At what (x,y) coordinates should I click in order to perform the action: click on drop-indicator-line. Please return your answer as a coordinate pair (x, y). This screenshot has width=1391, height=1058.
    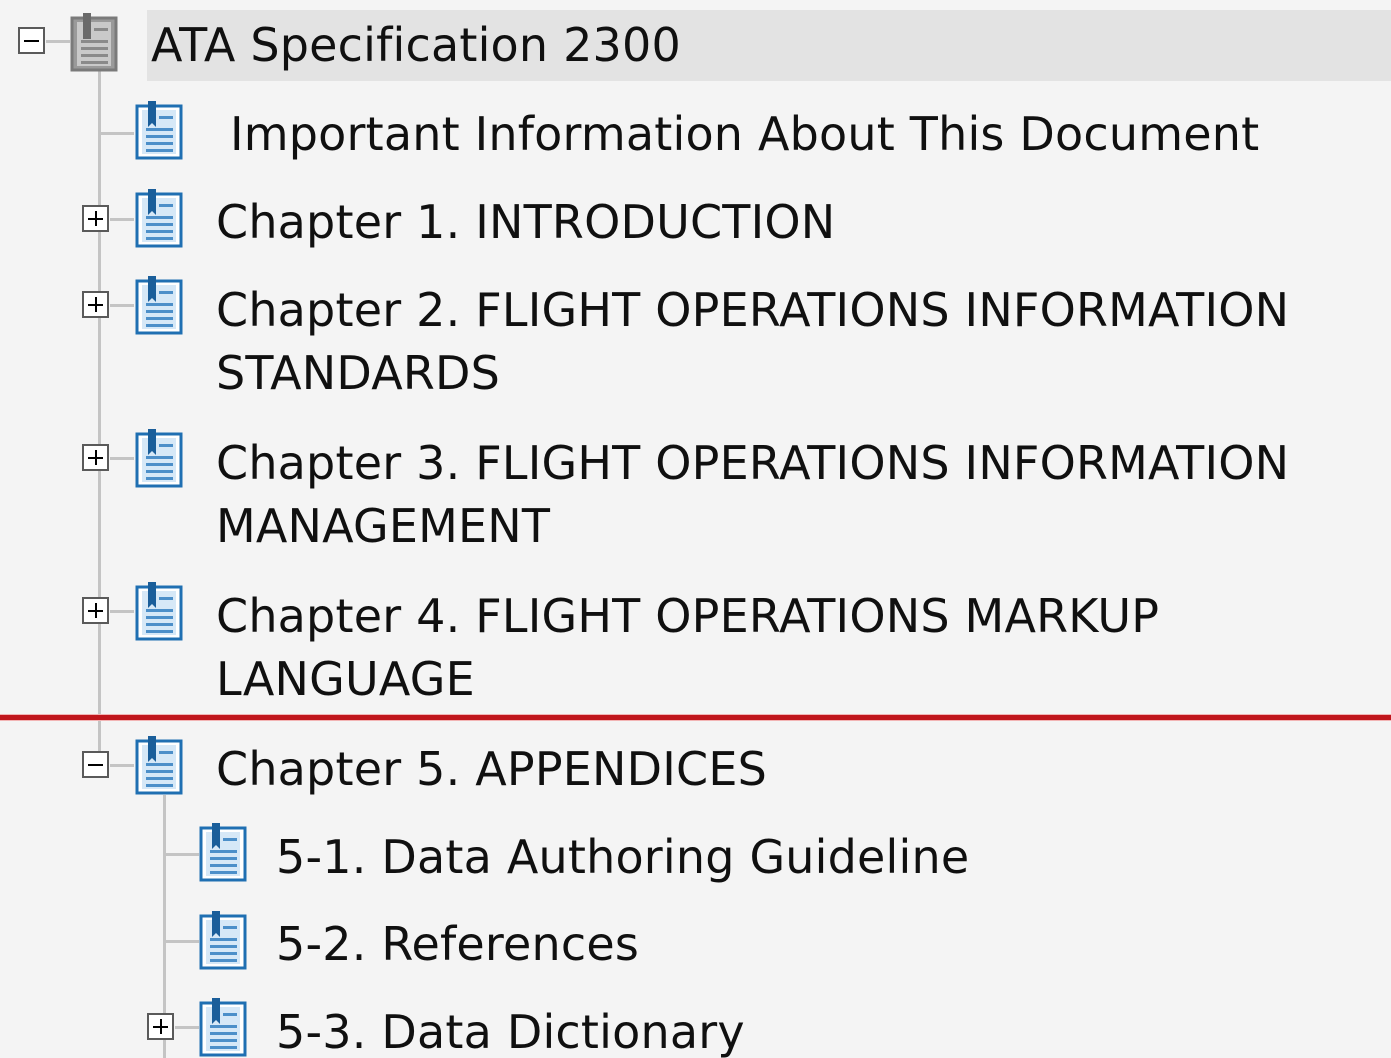
    Looking at the image, I should click on (695, 717).